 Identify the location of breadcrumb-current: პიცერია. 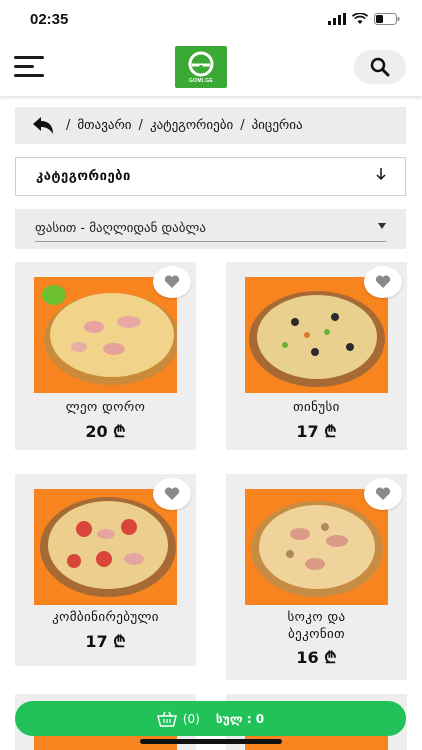
(277, 125).